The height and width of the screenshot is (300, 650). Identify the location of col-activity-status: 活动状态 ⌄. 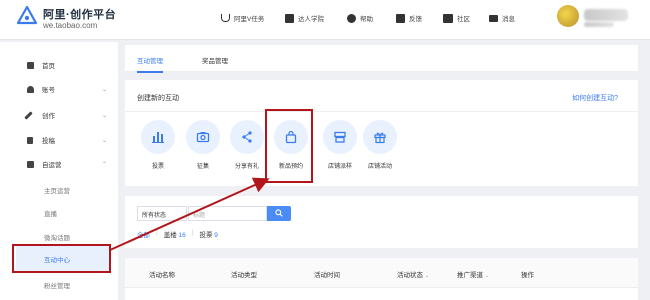
(413, 274).